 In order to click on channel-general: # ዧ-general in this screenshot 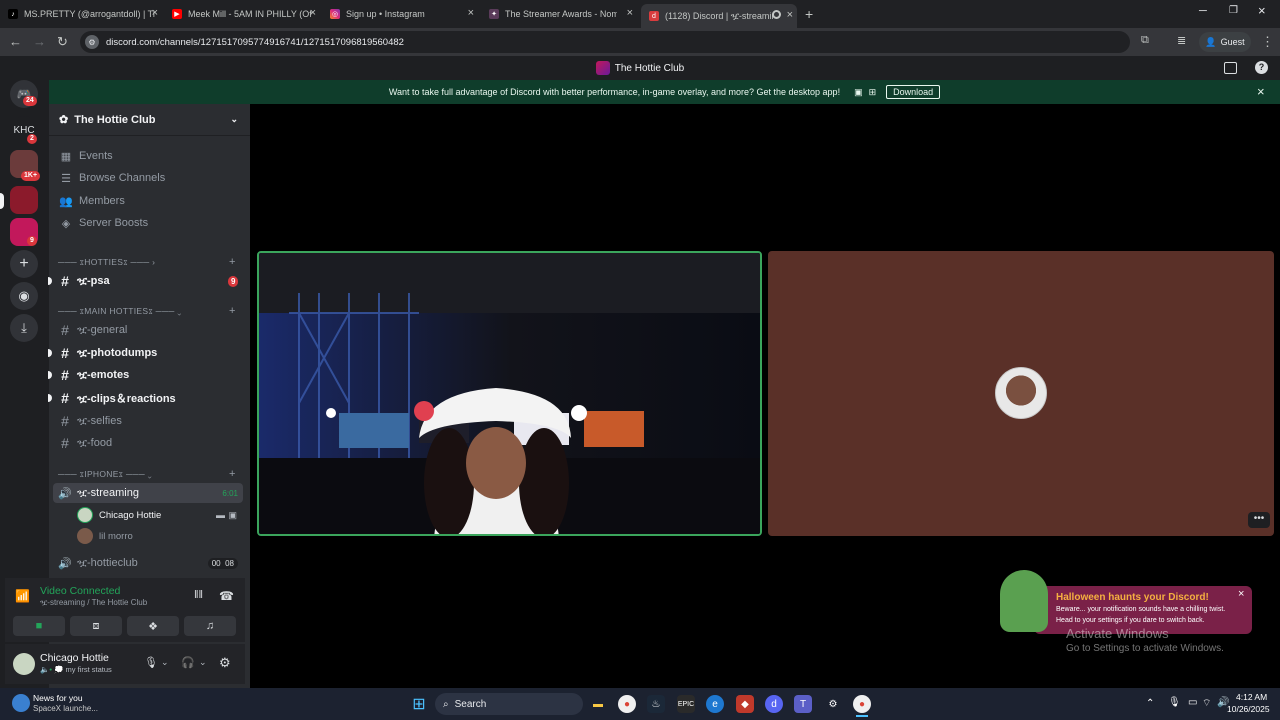, I will do `click(151, 330)`.